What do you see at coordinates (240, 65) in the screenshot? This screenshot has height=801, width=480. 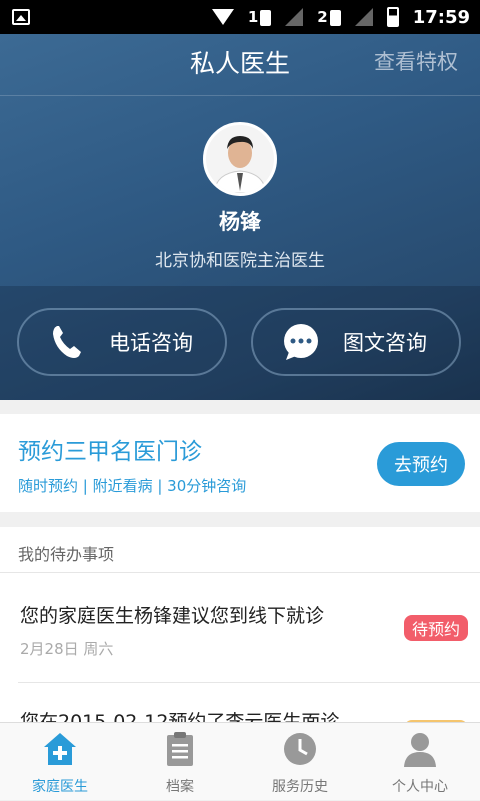 I see `top-bar: 私人医生 查看特权` at bounding box center [240, 65].